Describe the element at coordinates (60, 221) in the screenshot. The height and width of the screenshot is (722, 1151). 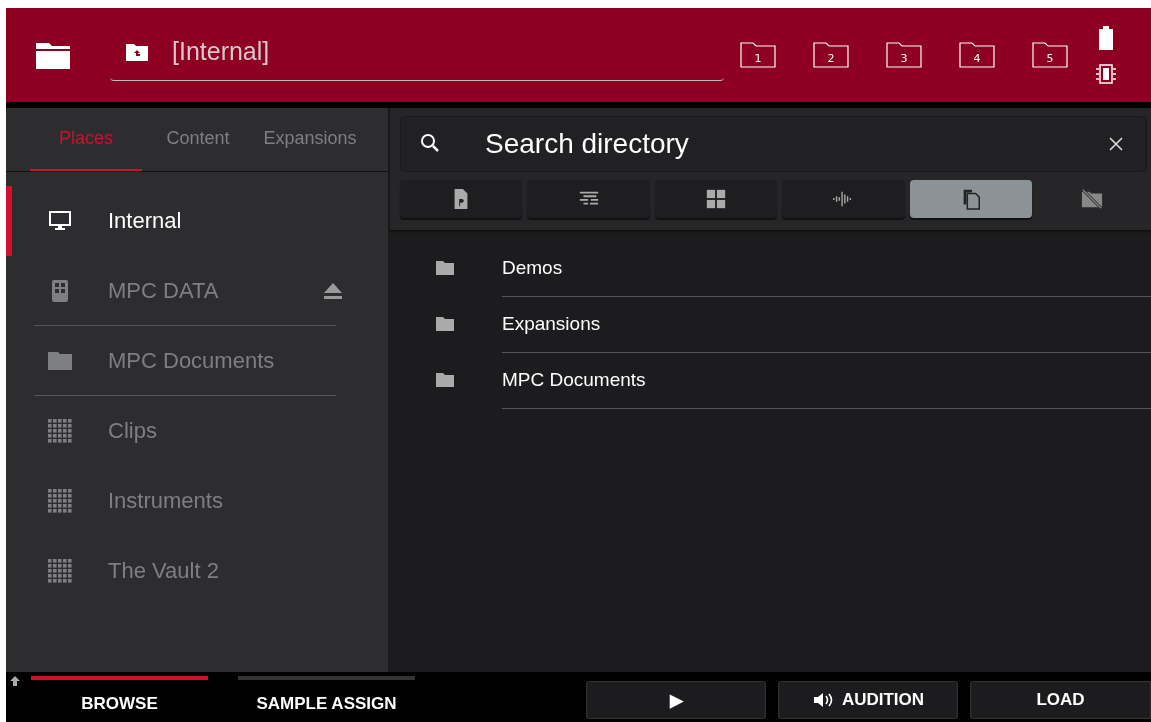
I see `monitor-icon` at that location.